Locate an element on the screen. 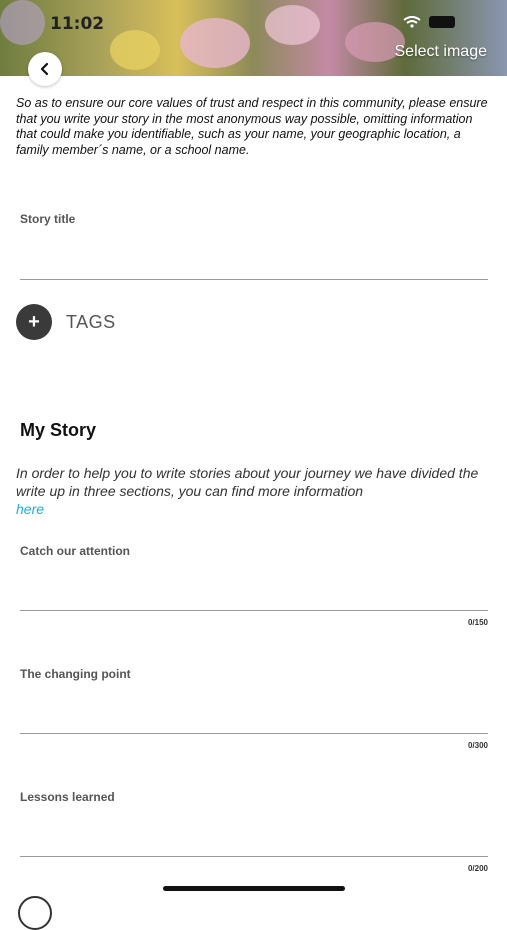 Image resolution: width=507 pixels, height=930 pixels. lessons-learned-input is located at coordinates (254, 856).